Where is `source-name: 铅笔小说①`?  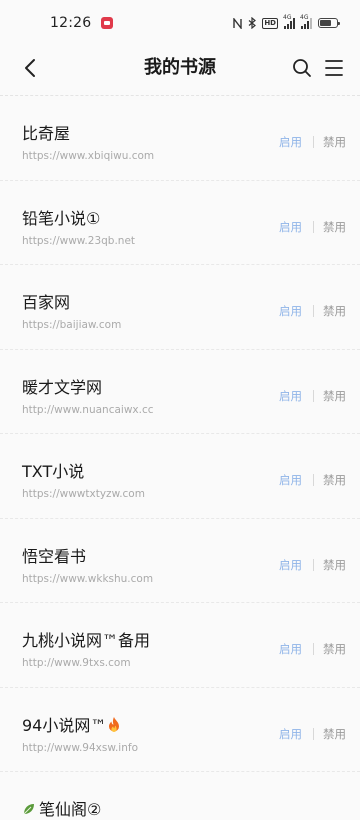
source-name: 铅笔小说① is located at coordinates (61, 218).